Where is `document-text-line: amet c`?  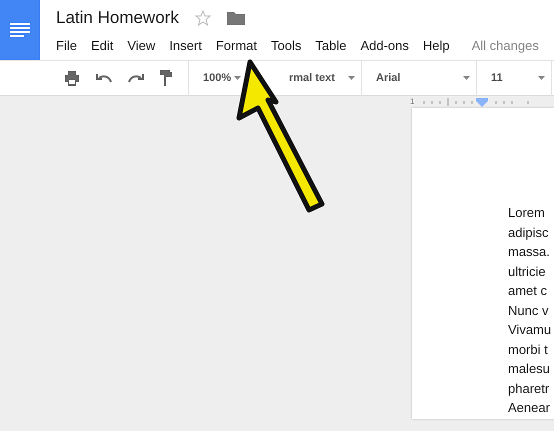
document-text-line: amet c is located at coordinates (528, 291).